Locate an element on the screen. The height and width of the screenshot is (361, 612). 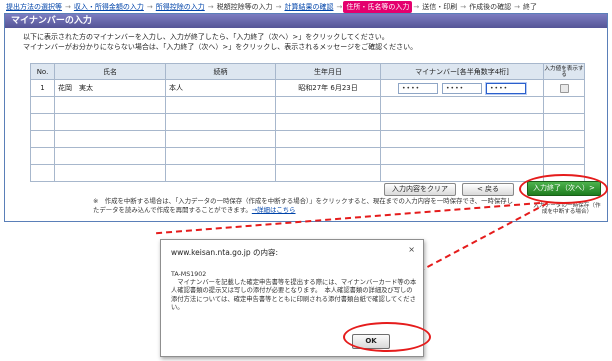
step-3: 所得控除の入力 is located at coordinates (180, 7).